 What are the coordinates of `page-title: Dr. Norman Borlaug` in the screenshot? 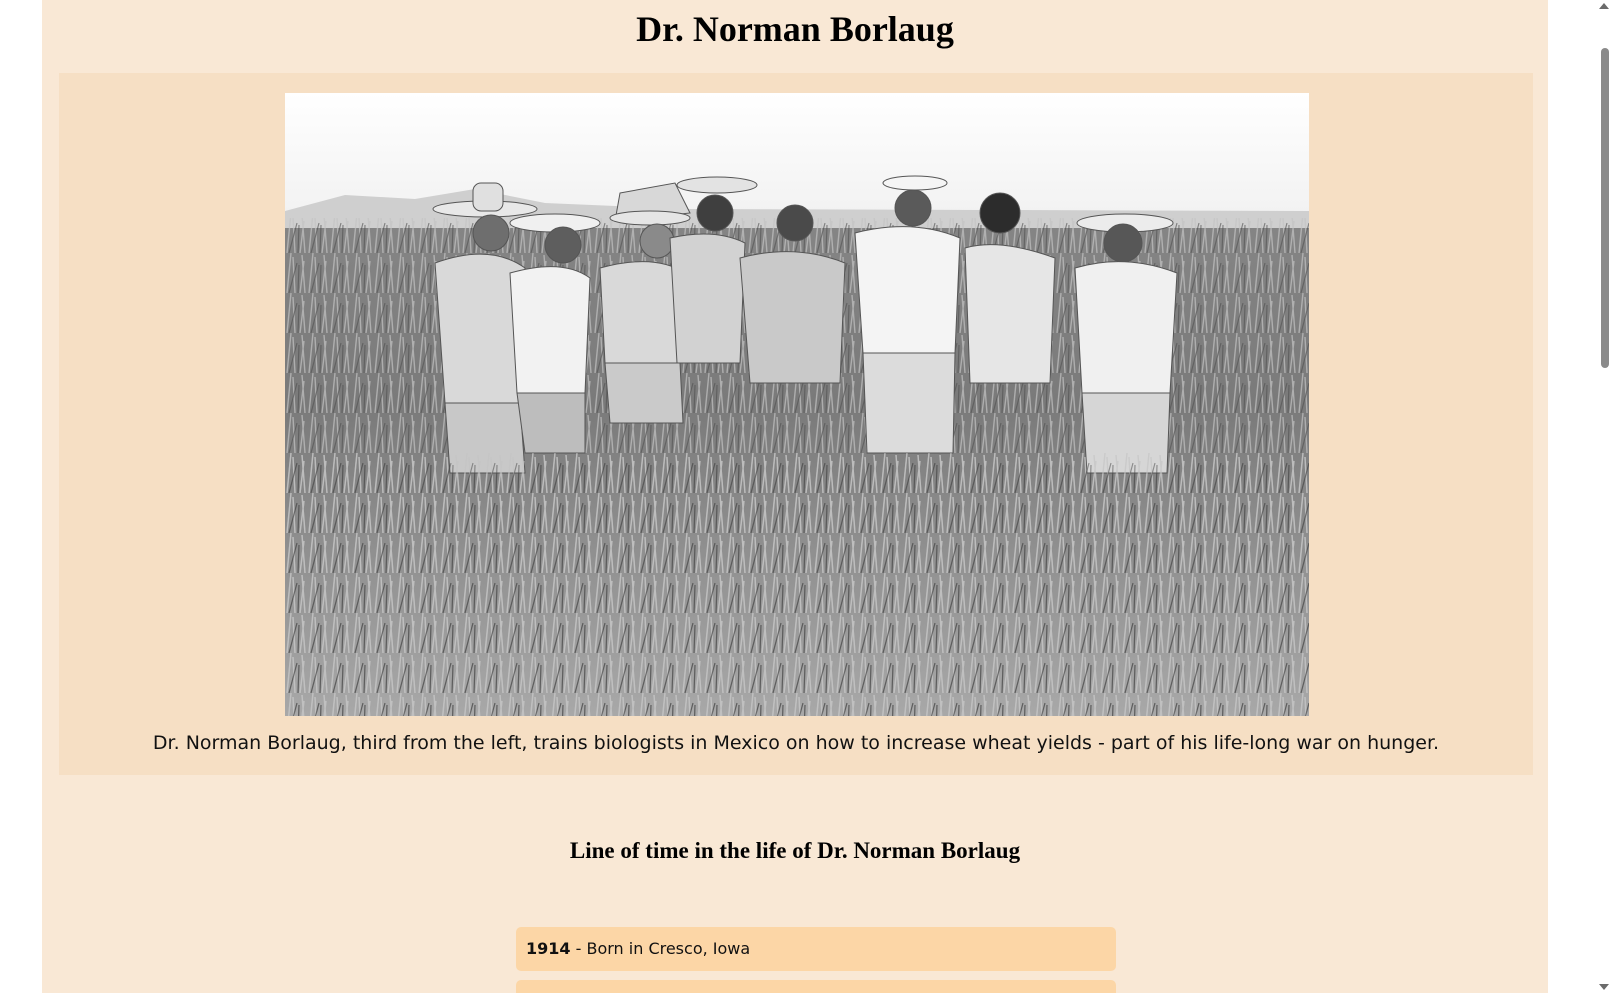 It's located at (795, 29).